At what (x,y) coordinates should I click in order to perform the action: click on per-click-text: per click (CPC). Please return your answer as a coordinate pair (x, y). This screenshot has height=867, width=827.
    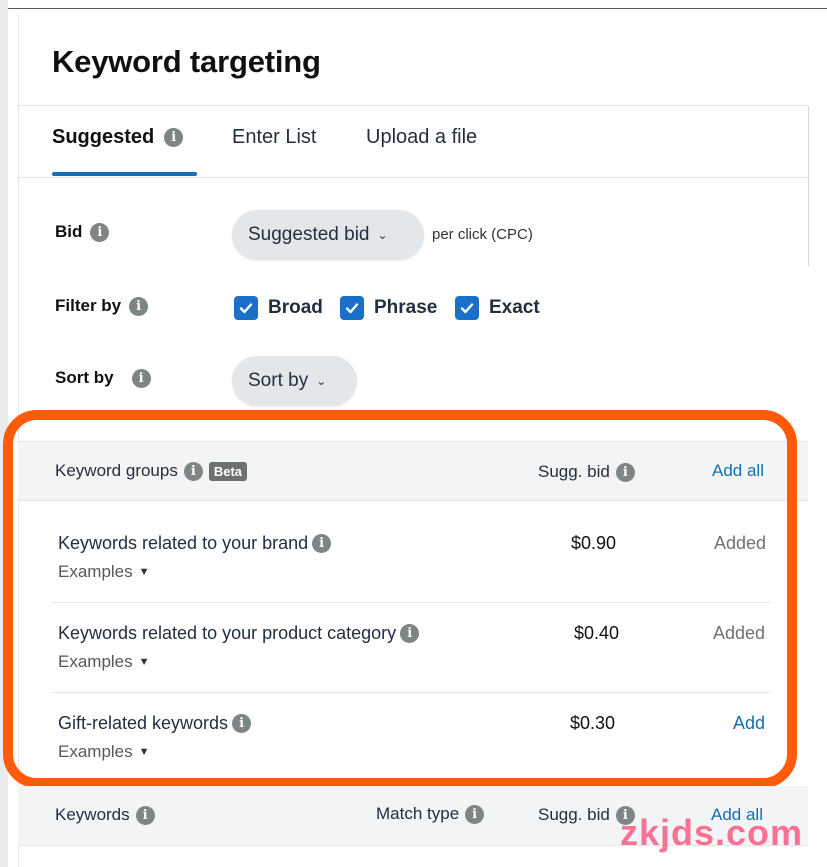
    Looking at the image, I should click on (482, 234).